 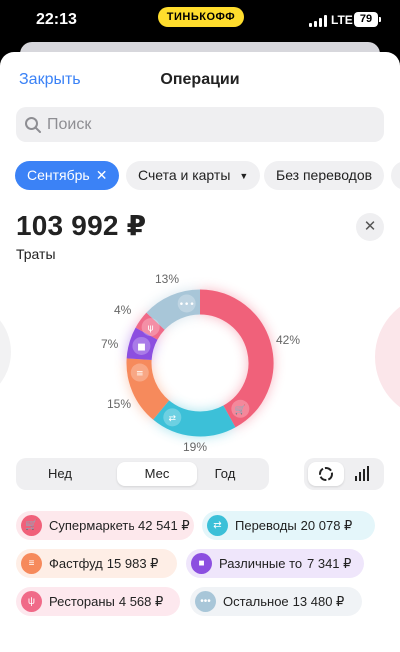 I want to click on filter-chip-label: Без переводов, so click(x=324, y=175).